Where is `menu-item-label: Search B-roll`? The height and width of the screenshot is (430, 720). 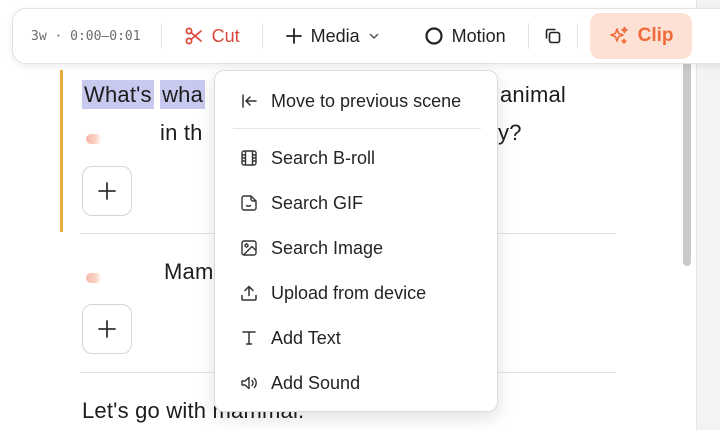 menu-item-label: Search B-roll is located at coordinates (323, 157).